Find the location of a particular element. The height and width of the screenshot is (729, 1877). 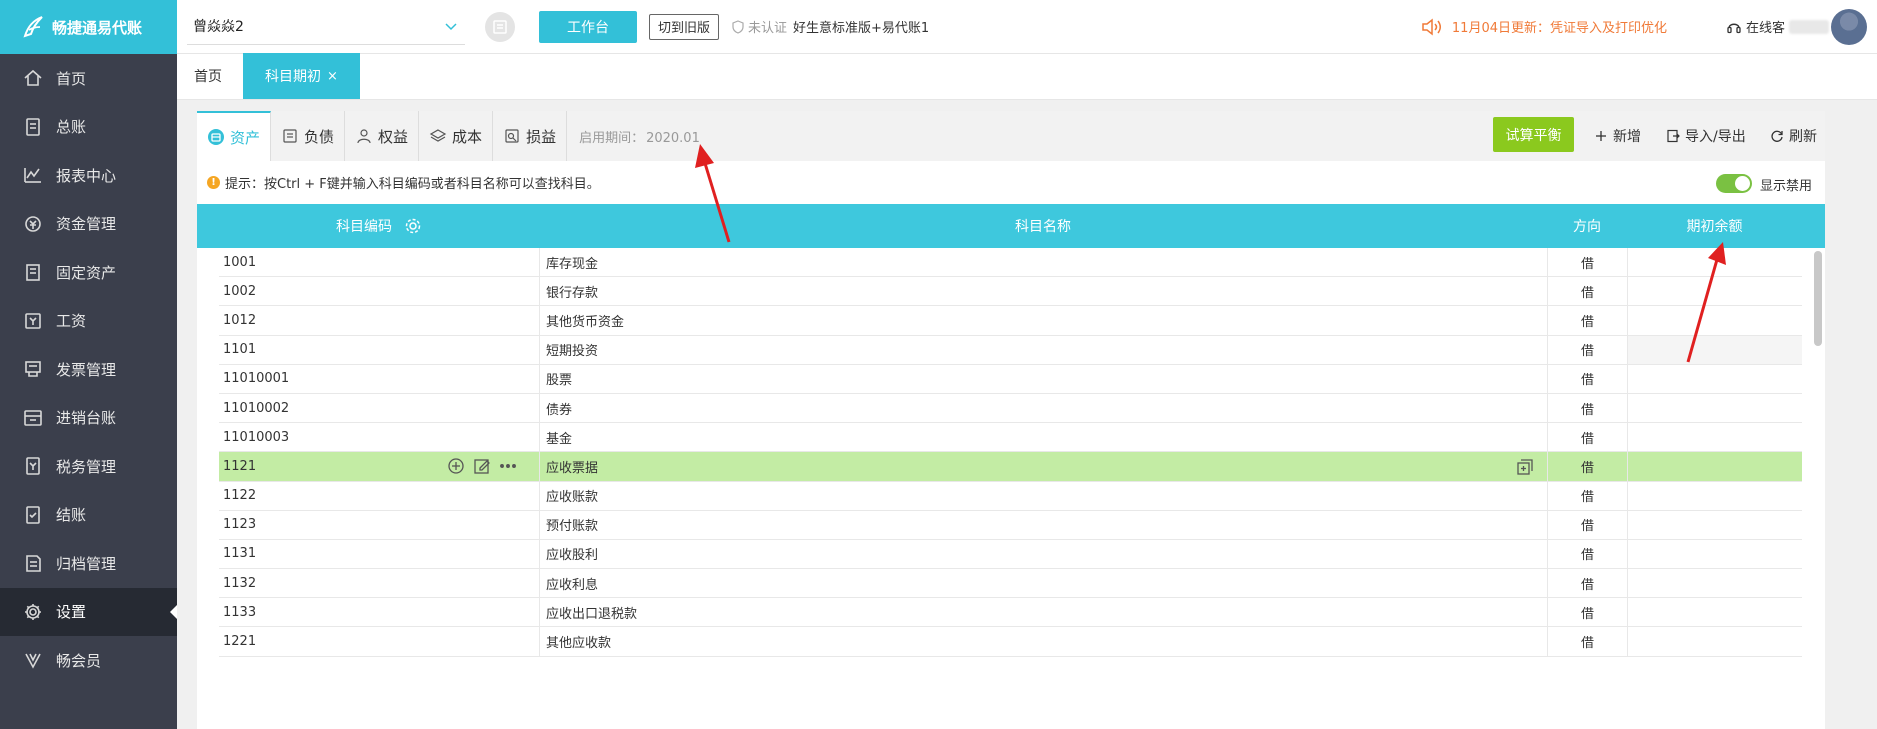

warning-icon: ! is located at coordinates (213, 182).